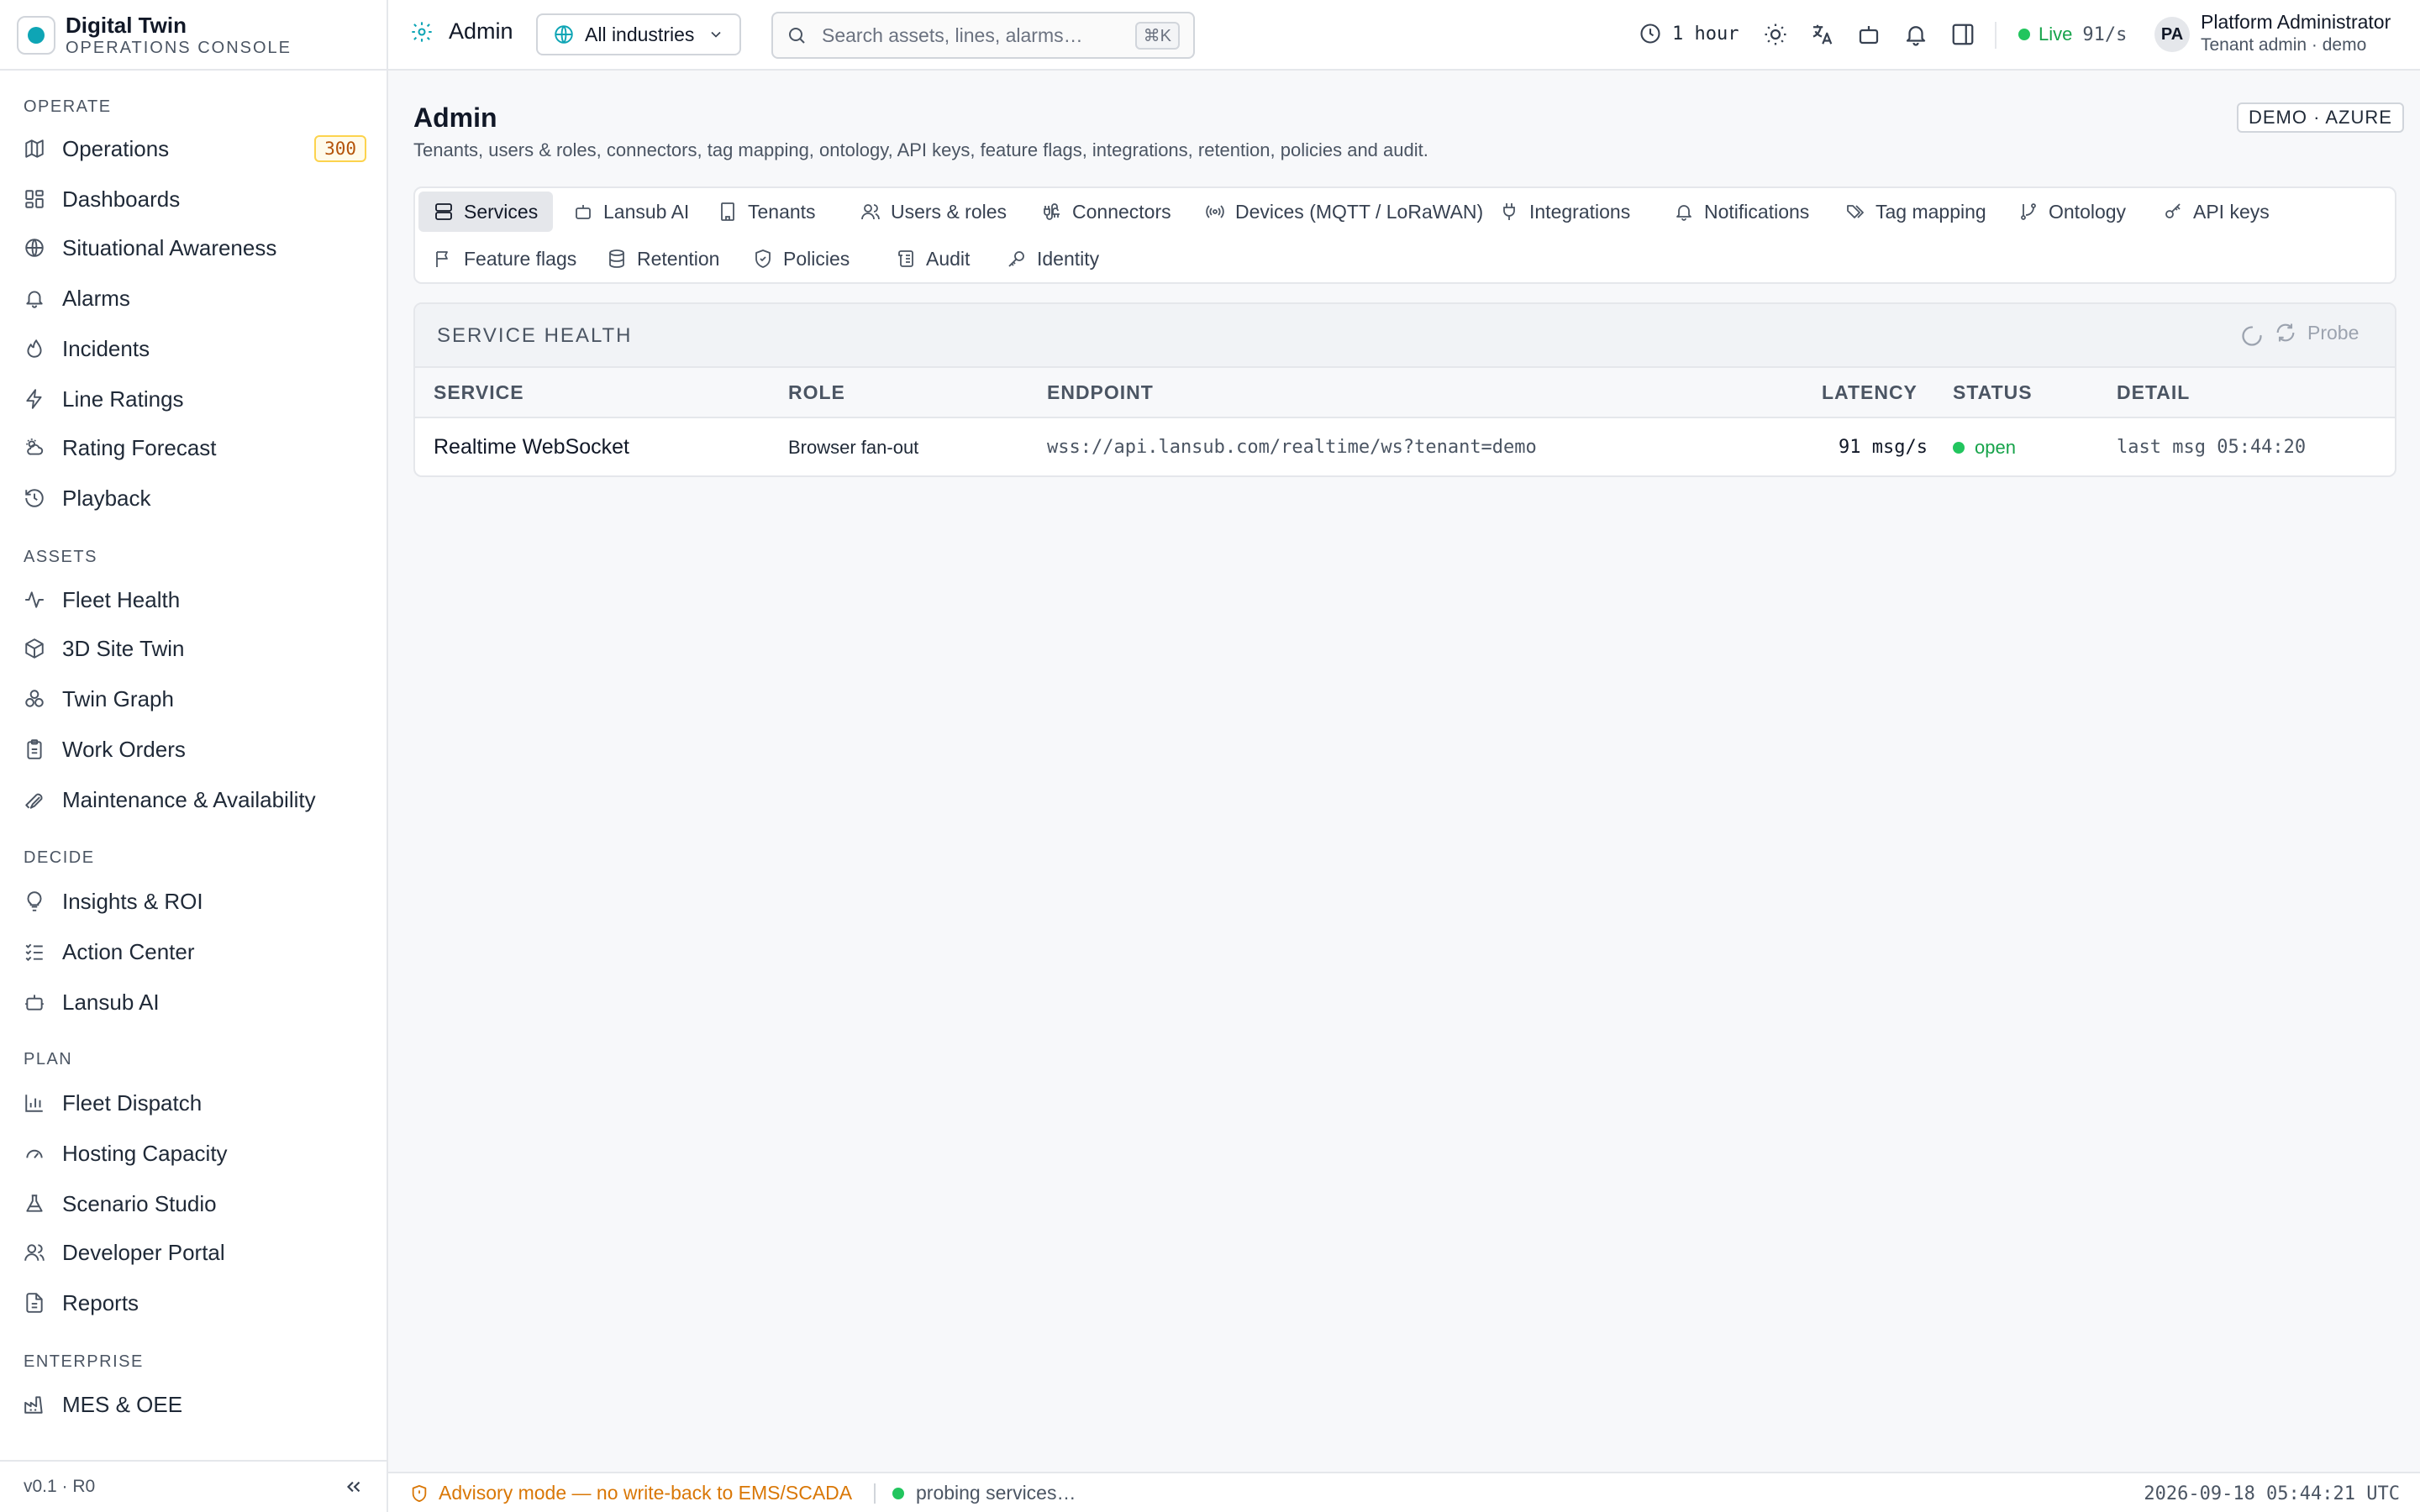  Describe the element at coordinates (933, 259) in the screenshot. I see `tab-audit: Audit` at that location.